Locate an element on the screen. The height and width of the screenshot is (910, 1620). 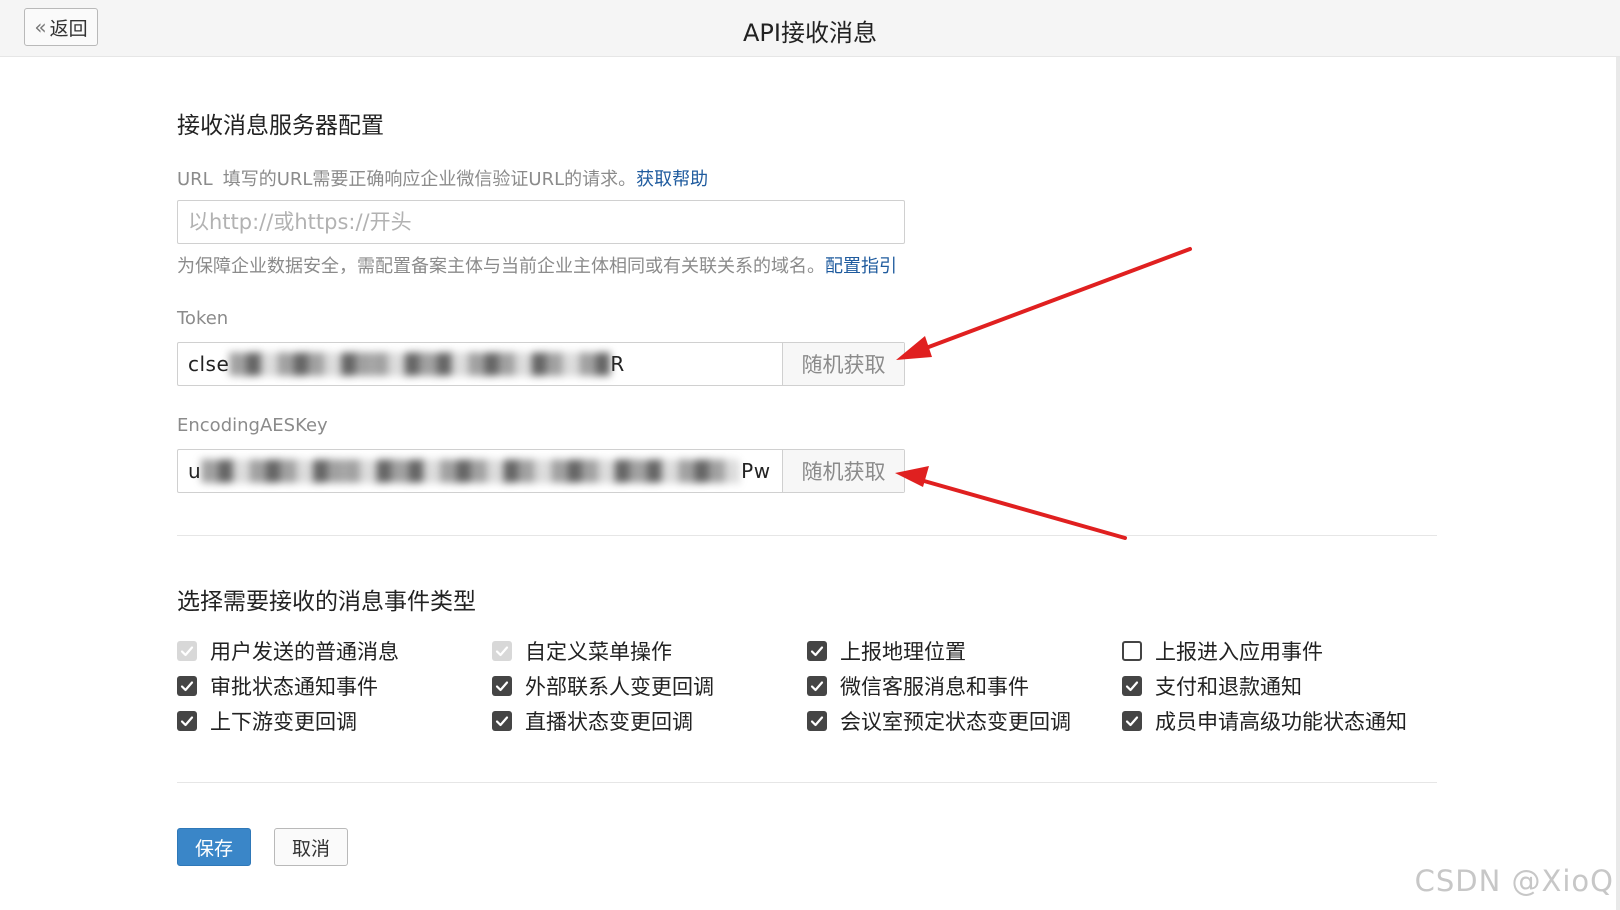
event-type-label: 外部联系人变更回调 is located at coordinates (619, 687).